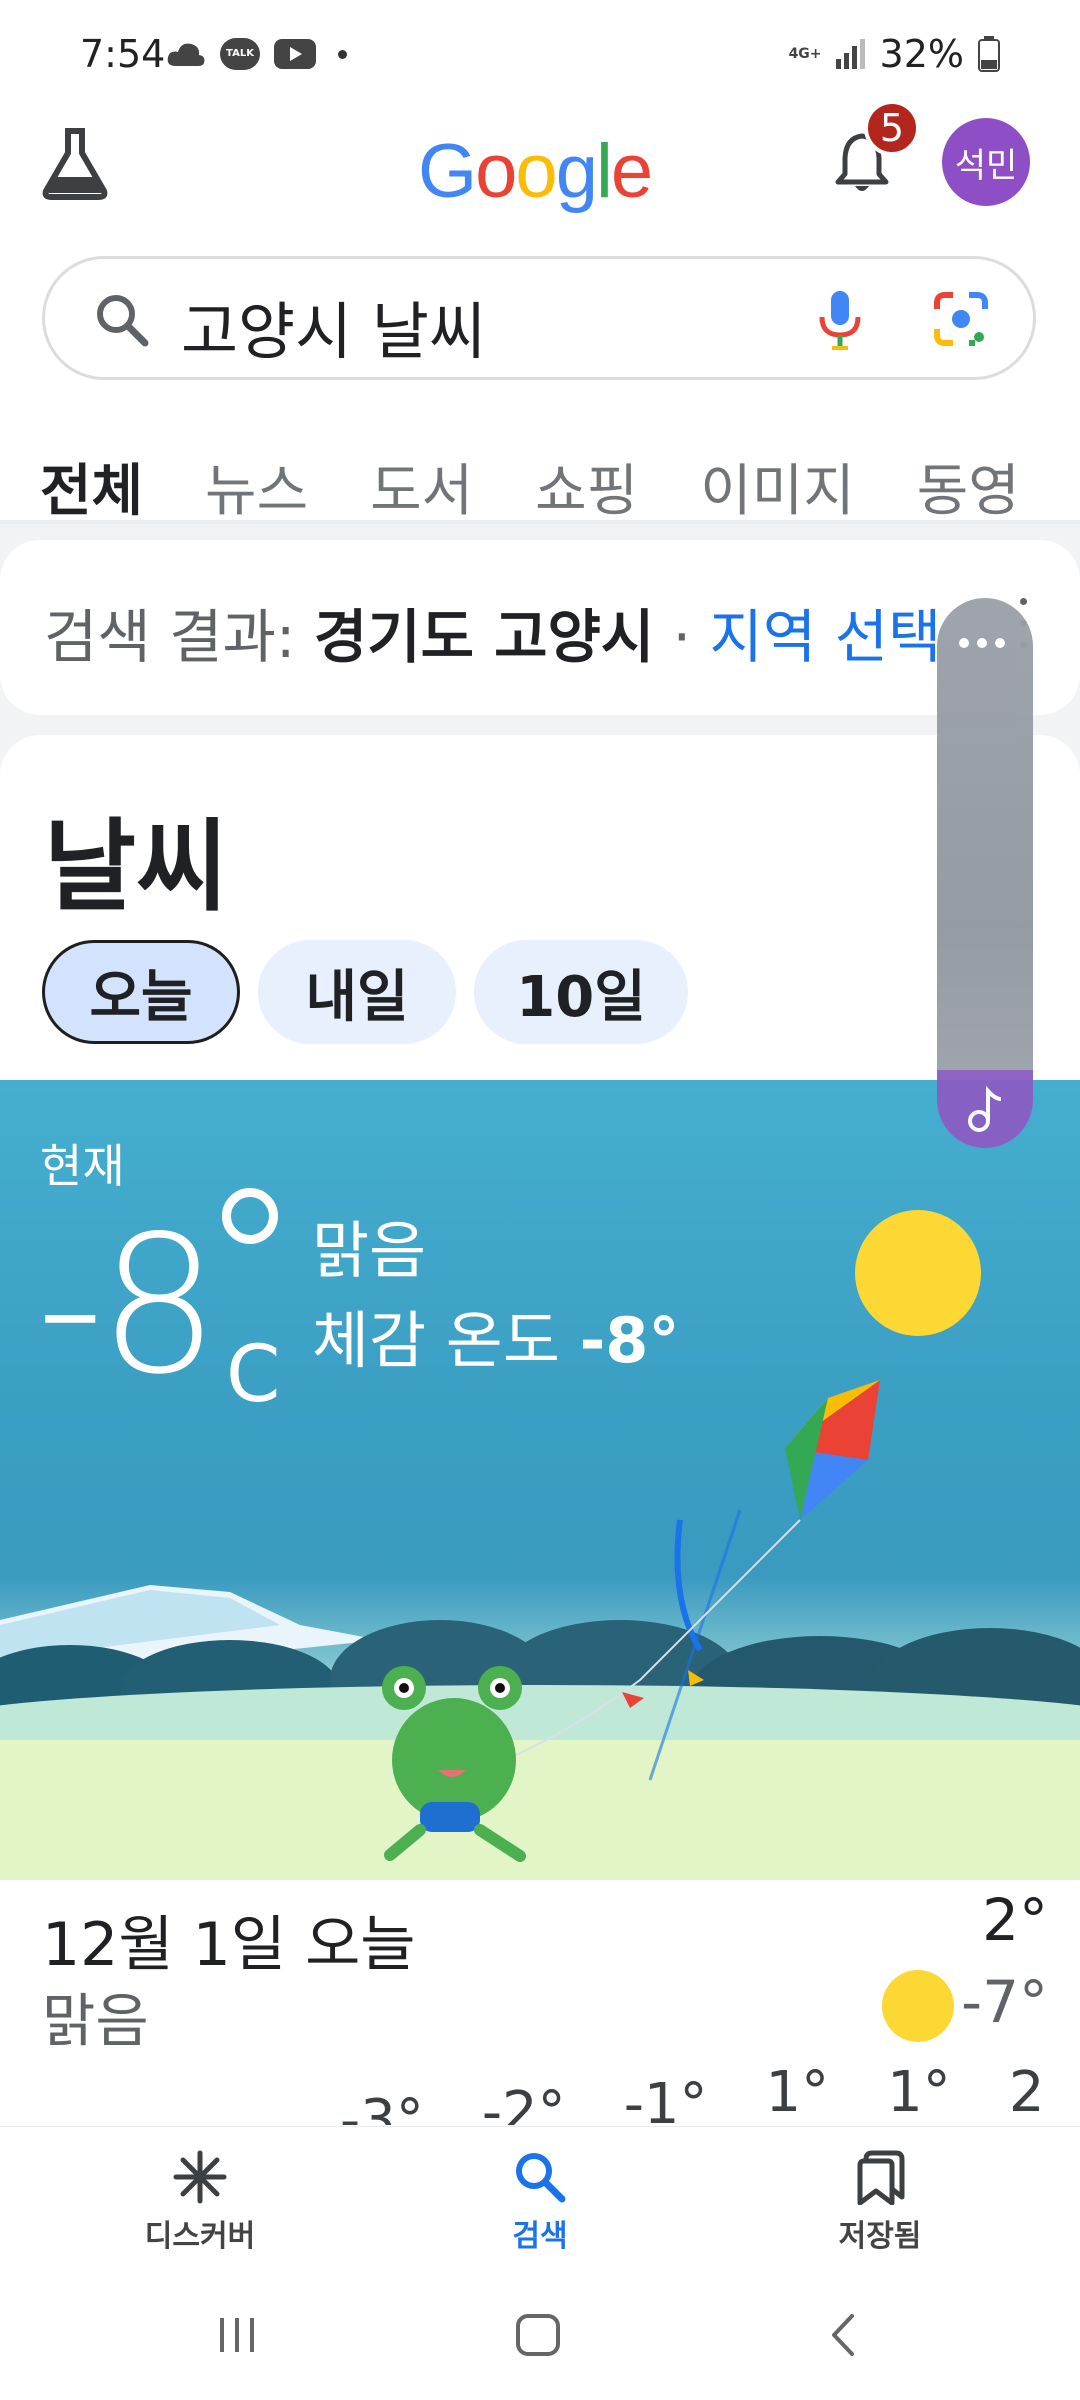 The image size is (1080, 2400). Describe the element at coordinates (256, 485) in the screenshot. I see `tab-news: 뉴스` at that location.